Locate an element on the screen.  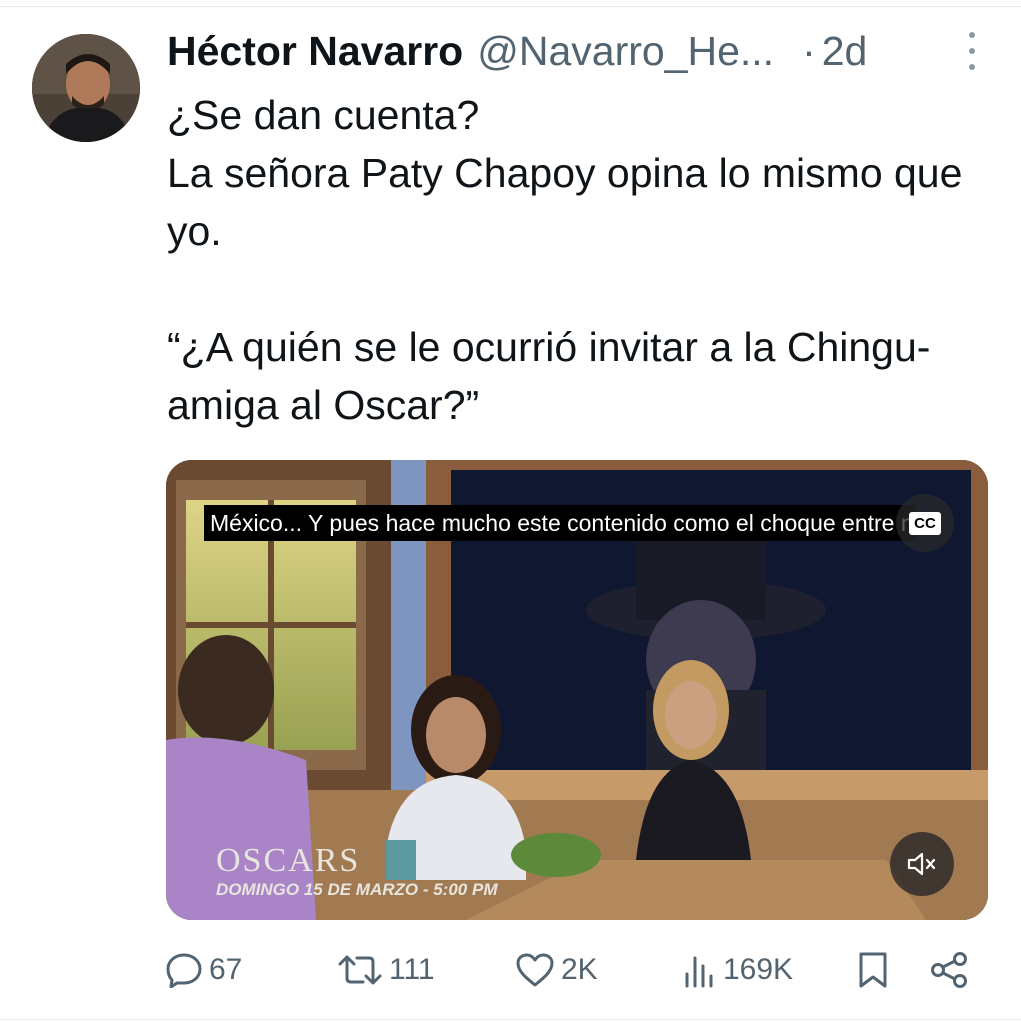
tweet-timestamp: 2d is located at coordinates (845, 51).